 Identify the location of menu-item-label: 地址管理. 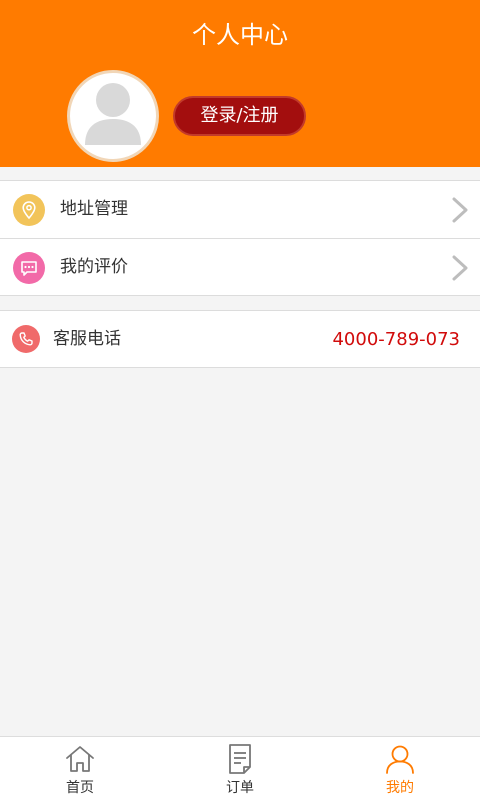
(94, 209).